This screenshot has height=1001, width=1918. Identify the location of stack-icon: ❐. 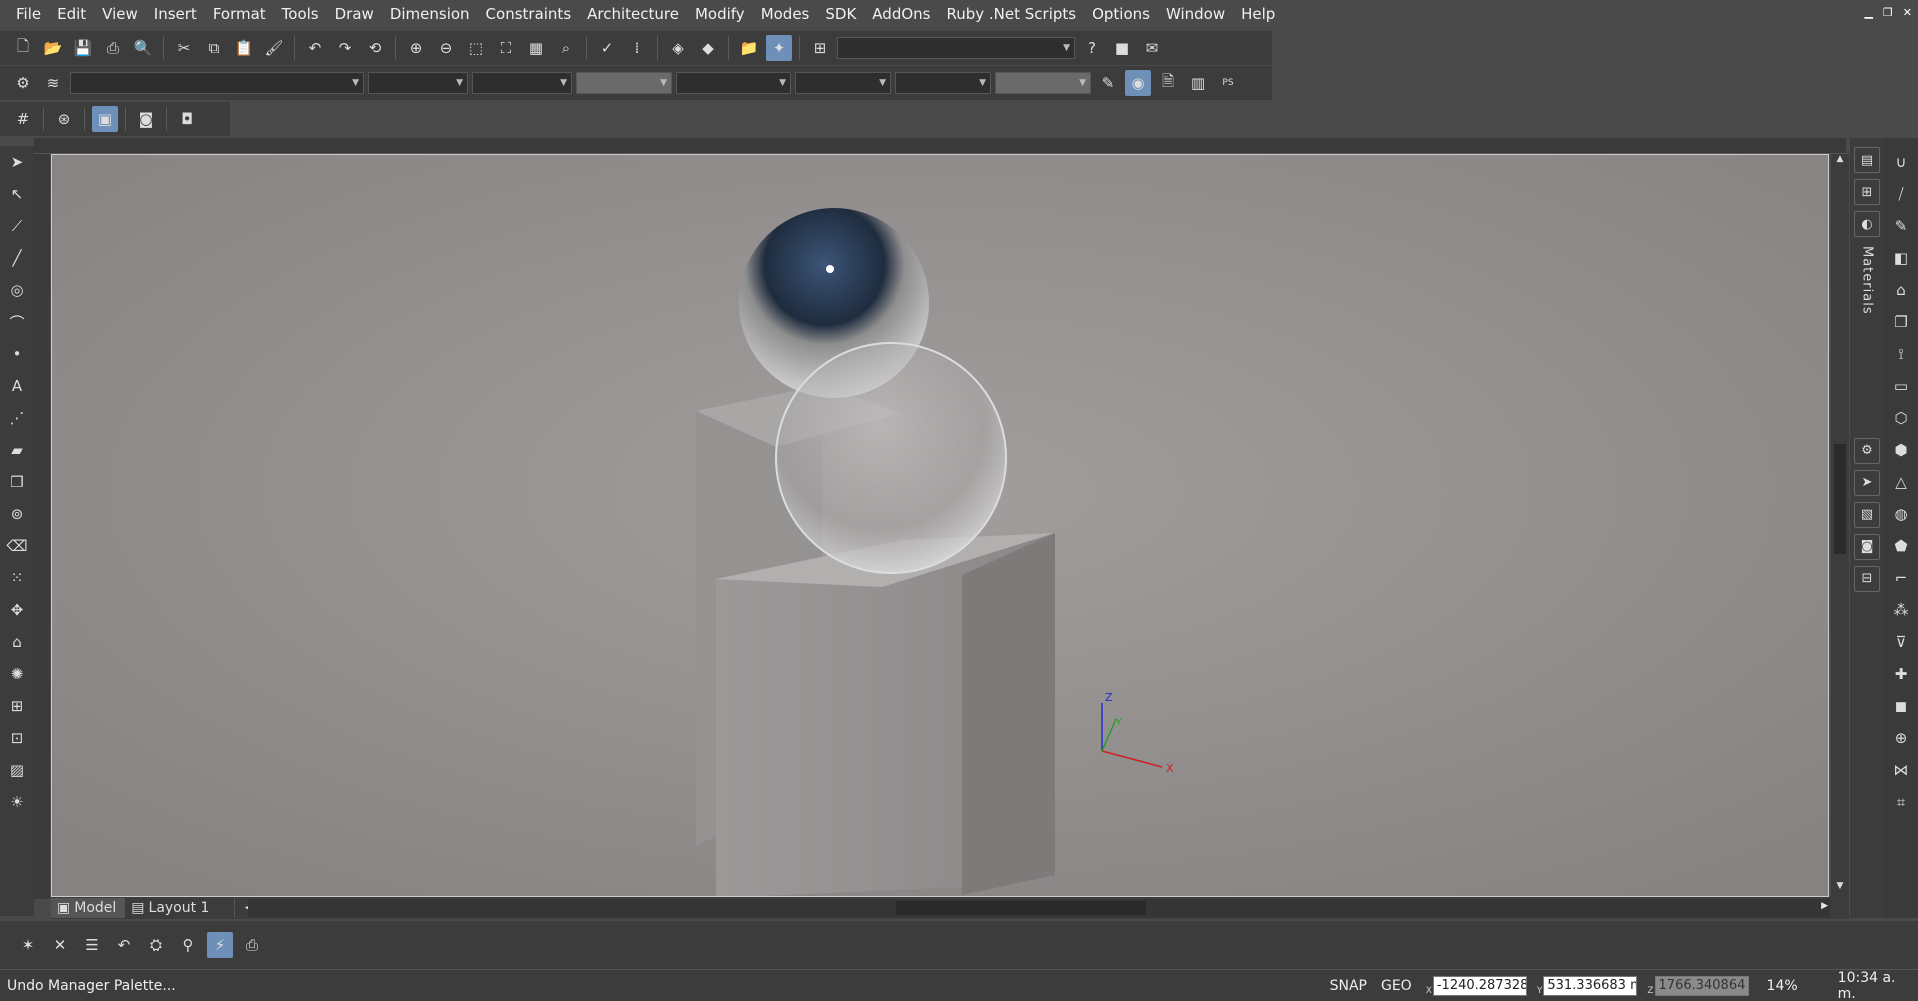
(1901, 322).